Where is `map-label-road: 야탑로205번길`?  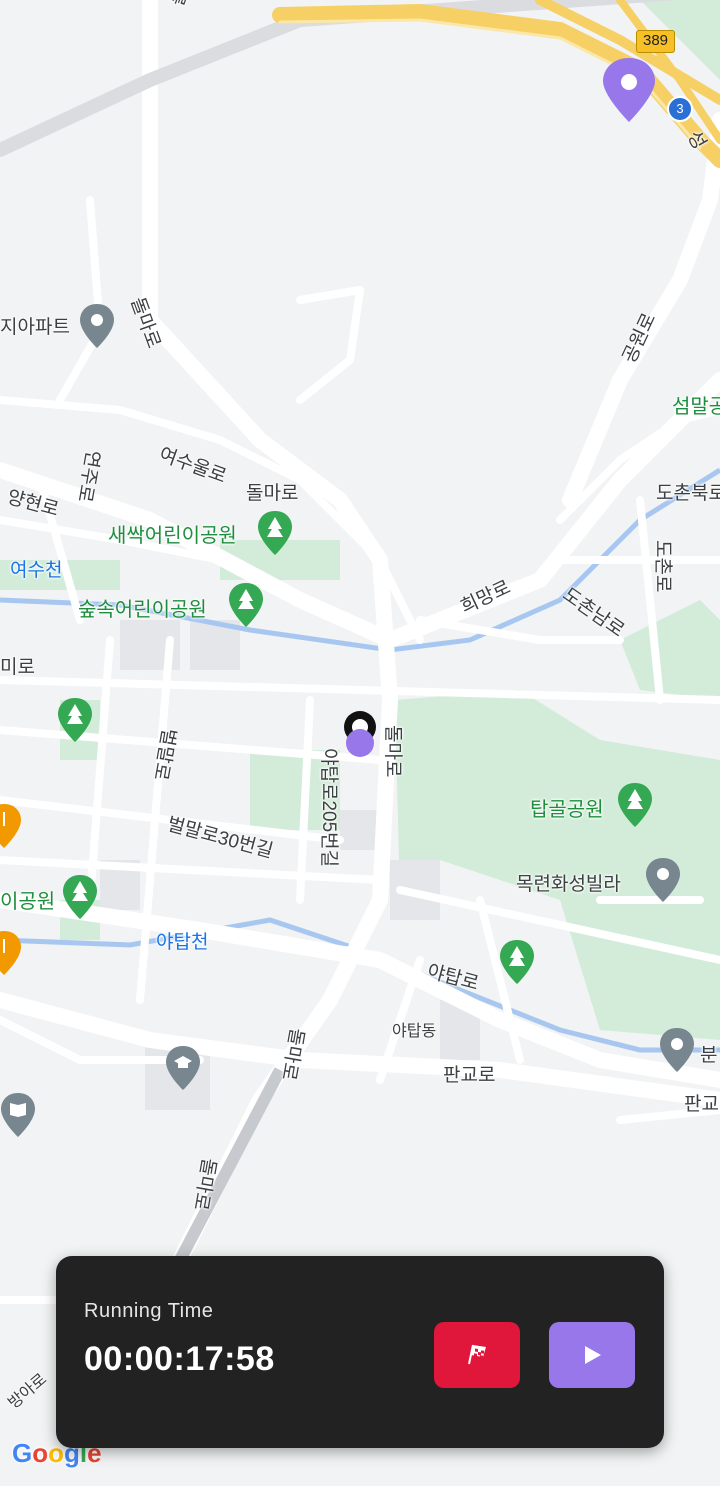
map-label-road: 야탑로205번길 is located at coordinates (328, 808).